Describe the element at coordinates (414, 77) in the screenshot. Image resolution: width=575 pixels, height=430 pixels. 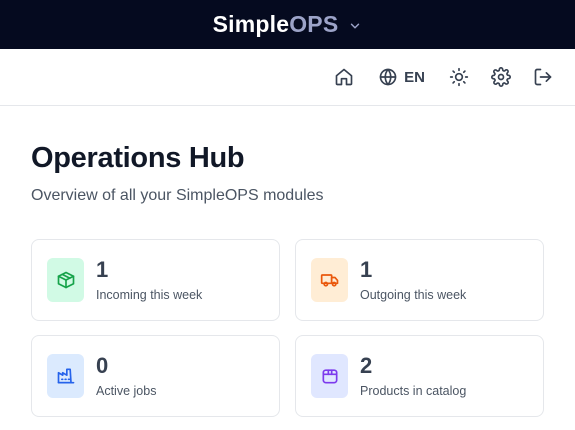
I see `language-label: EN` at that location.